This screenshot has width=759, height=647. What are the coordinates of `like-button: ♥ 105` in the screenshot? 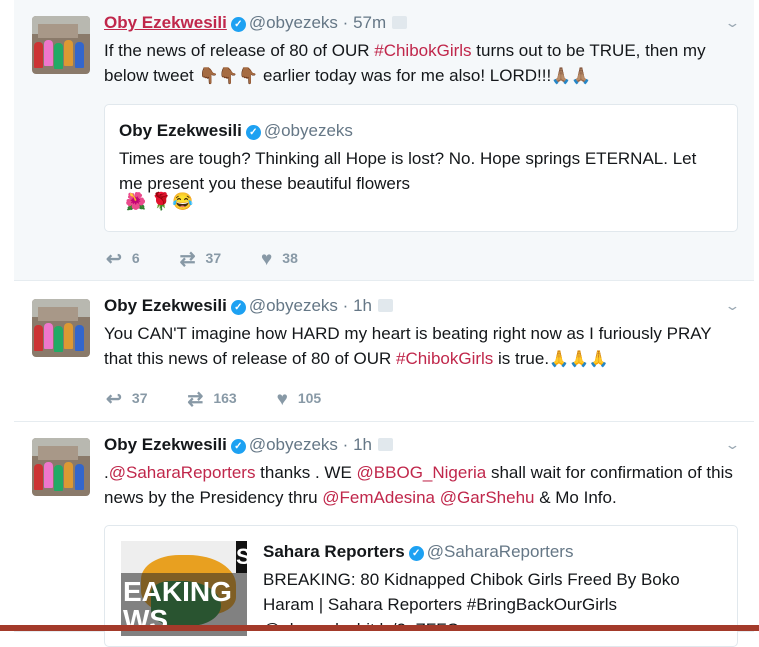 It's located at (299, 400).